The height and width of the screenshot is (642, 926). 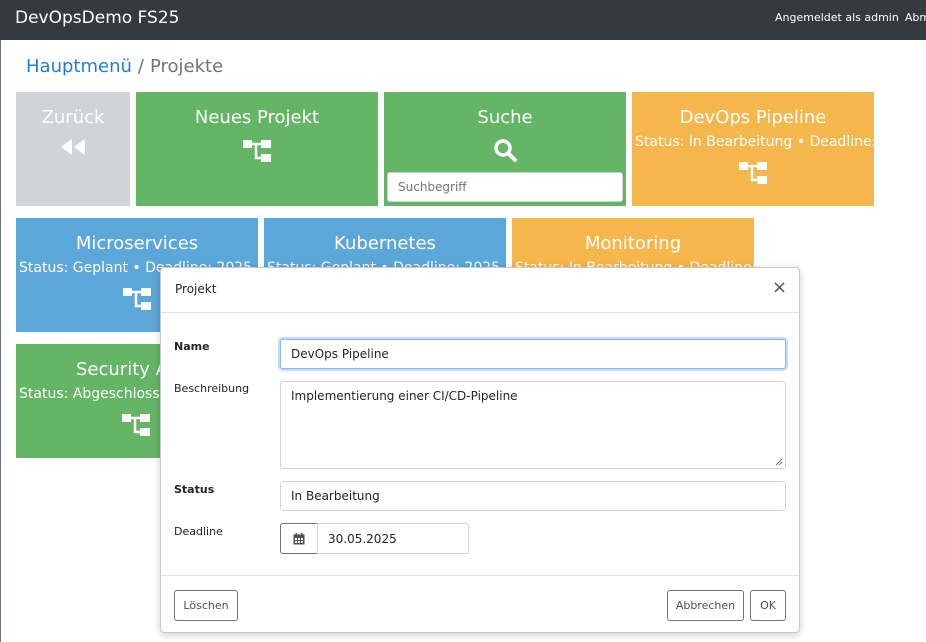 I want to click on back-tile-title: Zurück, so click(x=73, y=117).